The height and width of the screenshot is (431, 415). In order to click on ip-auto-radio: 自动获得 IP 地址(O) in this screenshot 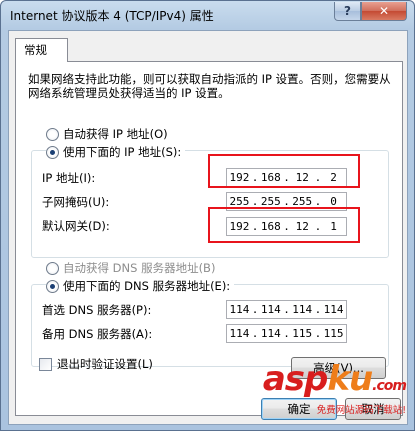, I will do `click(109, 134)`.